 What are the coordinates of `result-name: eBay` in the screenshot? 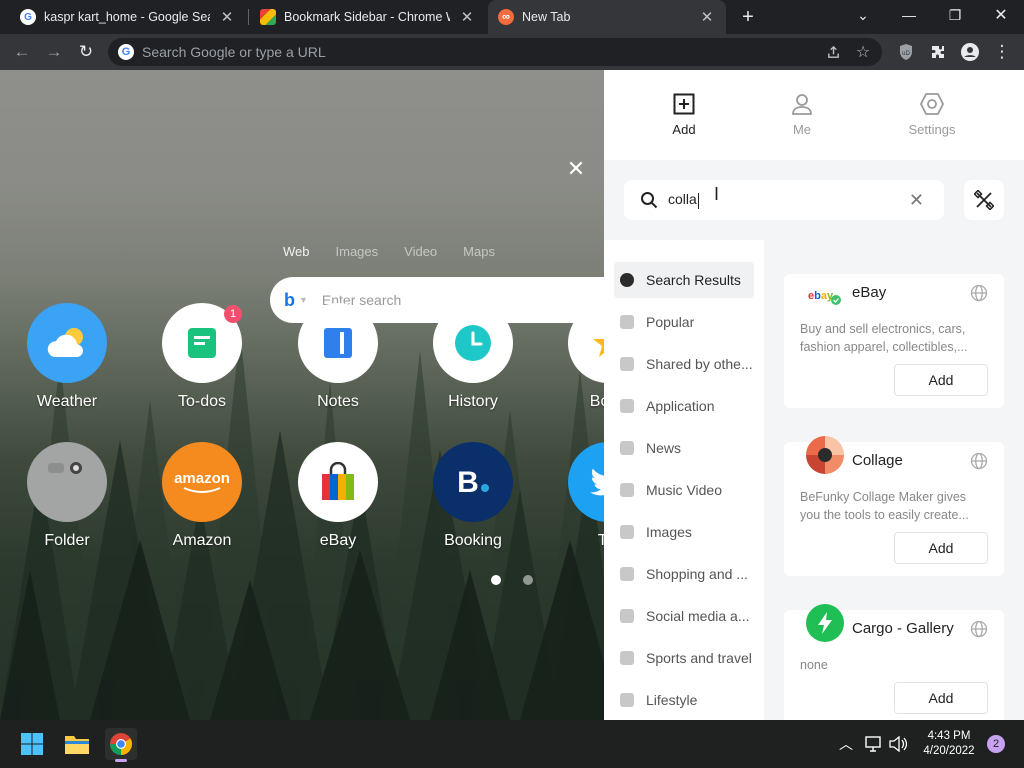 It's located at (869, 292).